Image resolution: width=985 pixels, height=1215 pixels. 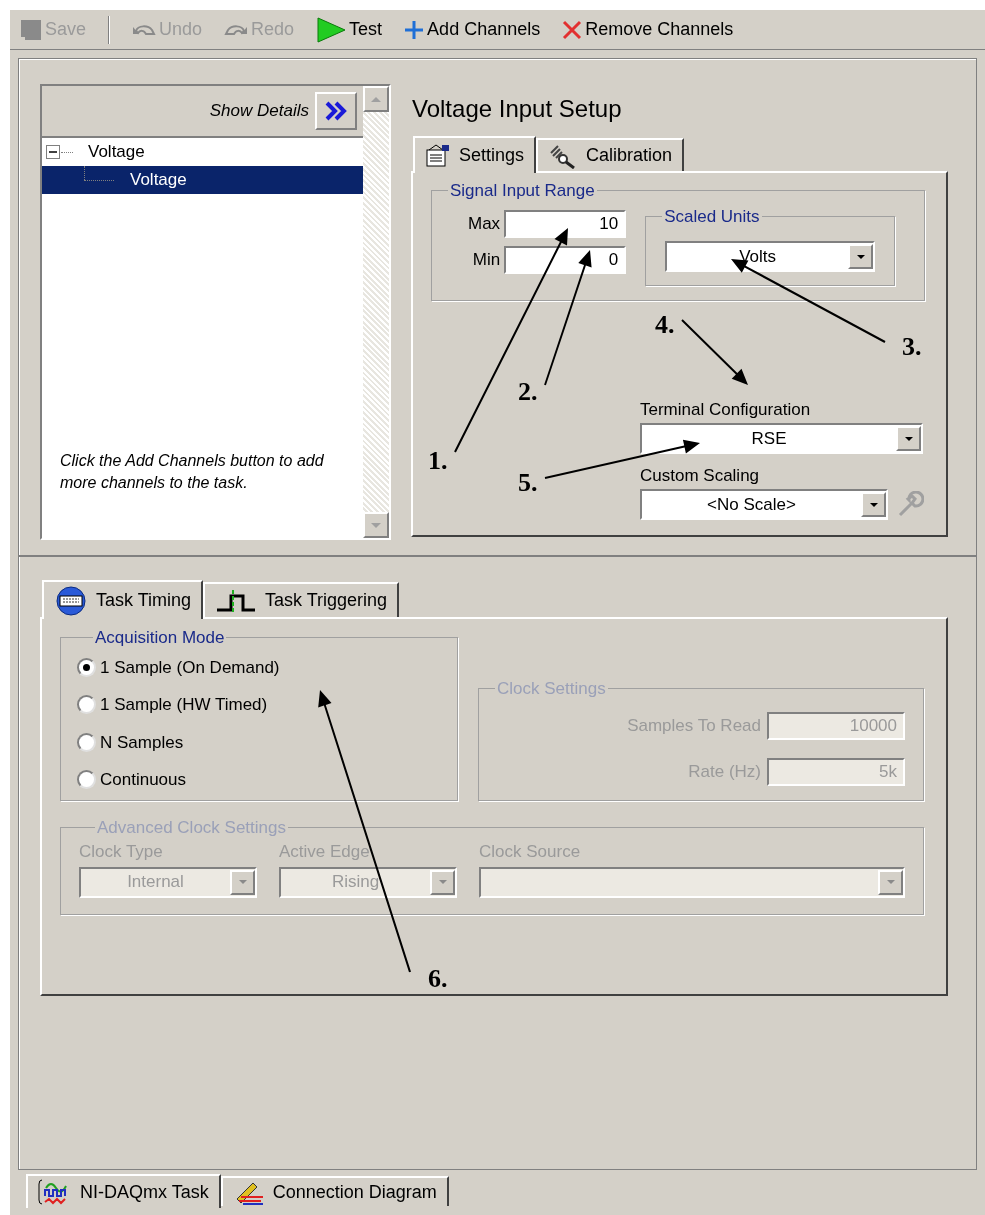 What do you see at coordinates (712, 216) in the screenshot?
I see `group-title: Scaled Units` at bounding box center [712, 216].